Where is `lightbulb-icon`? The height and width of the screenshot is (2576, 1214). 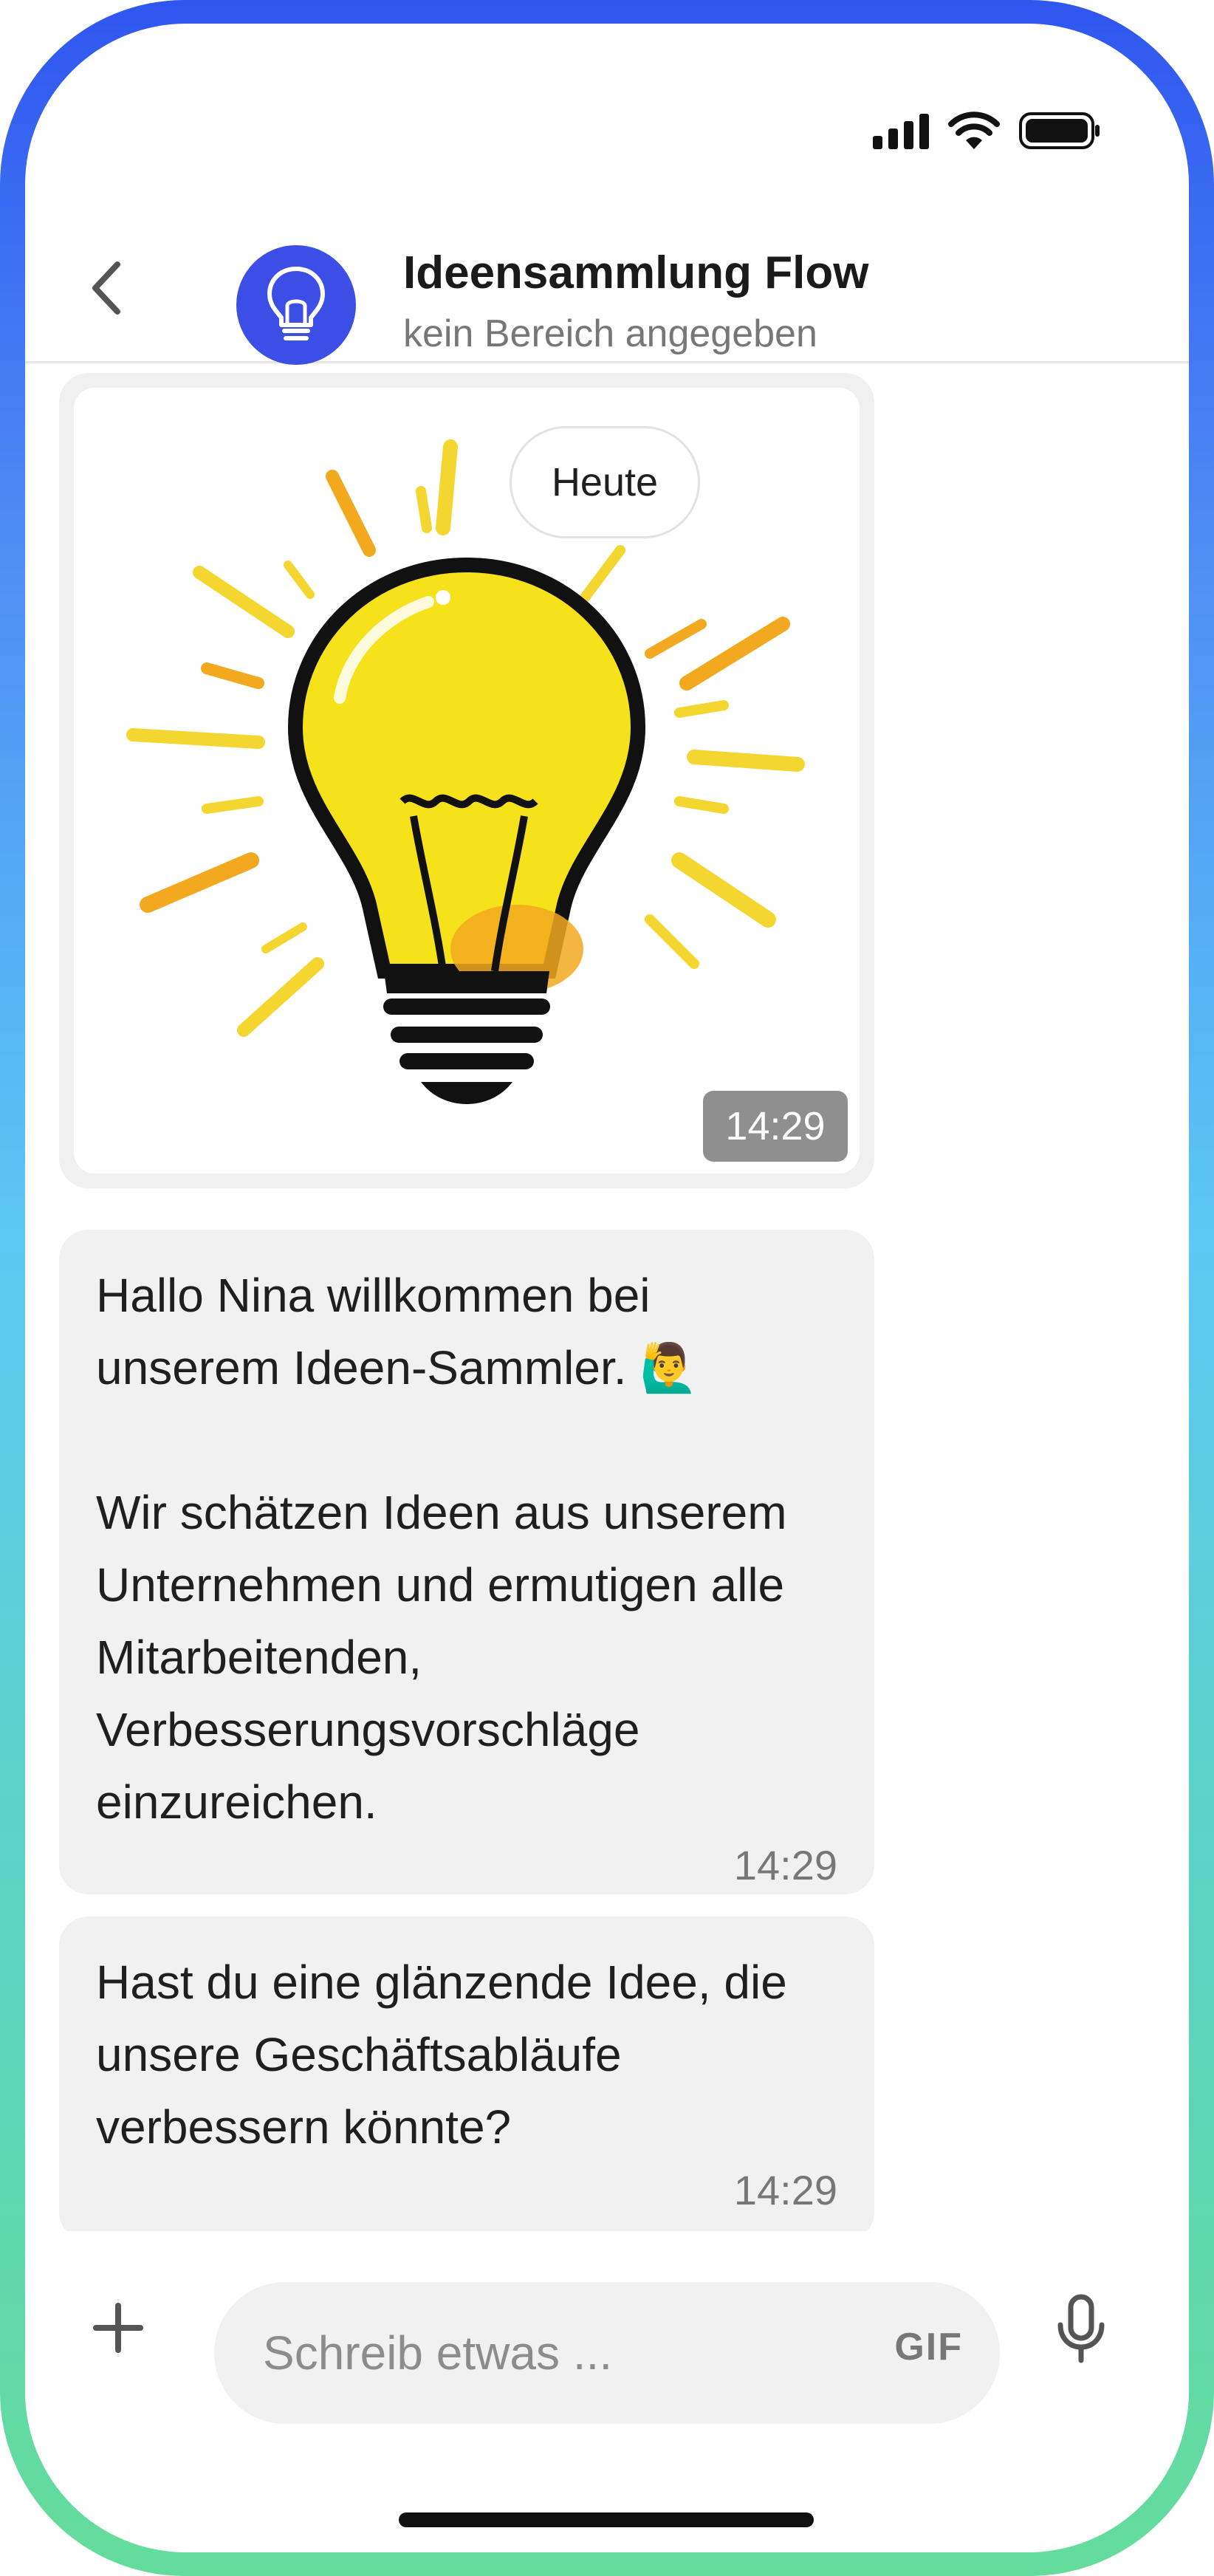
lightbulb-icon is located at coordinates (296, 303).